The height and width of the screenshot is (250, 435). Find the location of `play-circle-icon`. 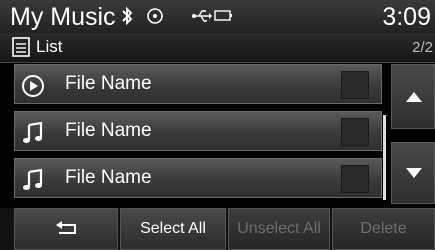

play-circle-icon is located at coordinates (33, 88).